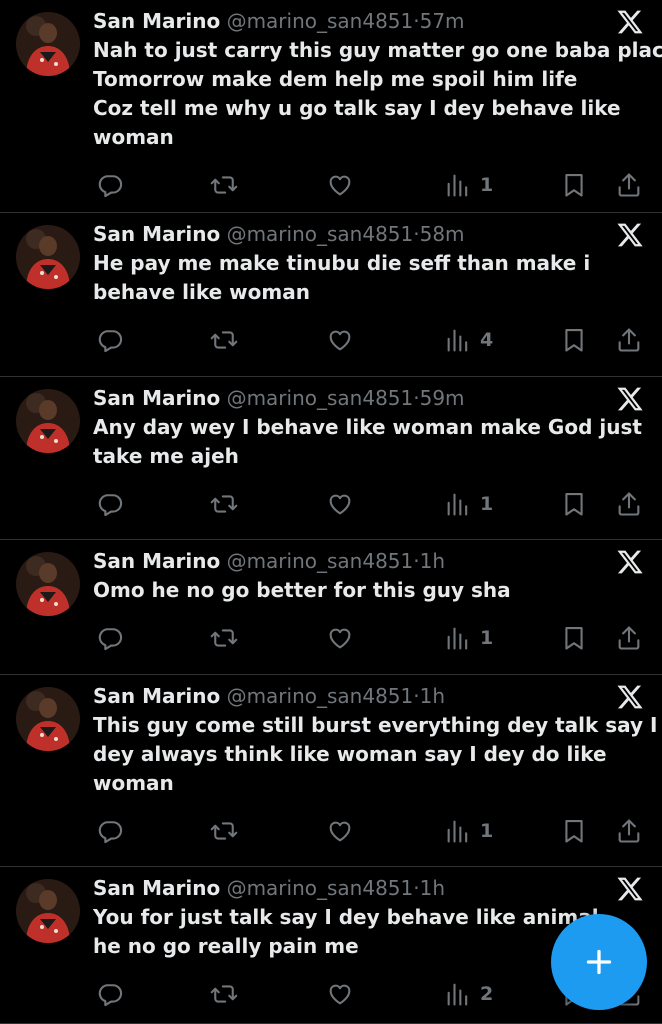 The height and width of the screenshot is (1024, 662). I want to click on views-button: 4, so click(468, 340).